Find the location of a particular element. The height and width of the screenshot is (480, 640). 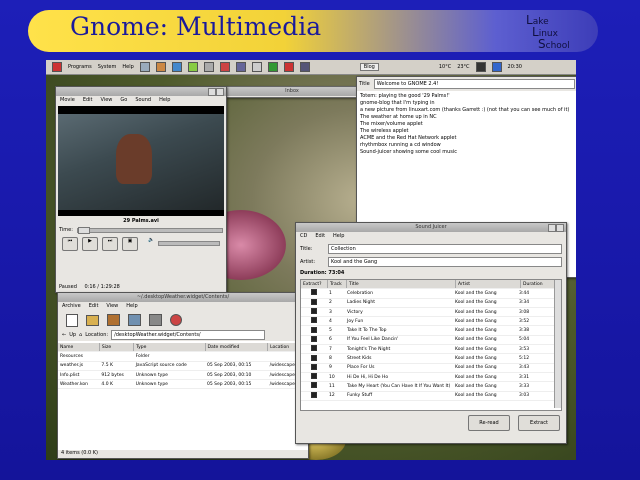

column-date: Date modified is located at coordinates (237, 348).